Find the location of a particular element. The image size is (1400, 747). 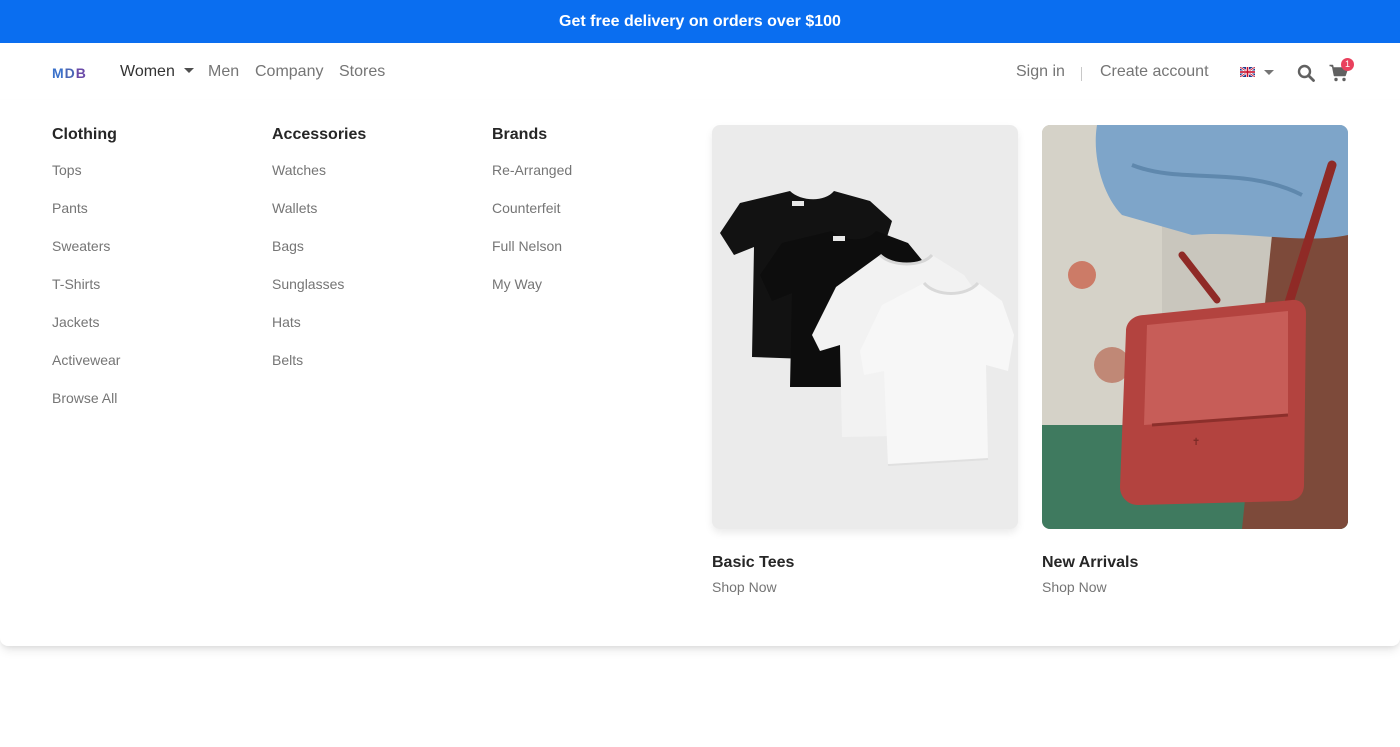

featured-card-basic-tees: Basic Tees Shop Now is located at coordinates (865, 360).